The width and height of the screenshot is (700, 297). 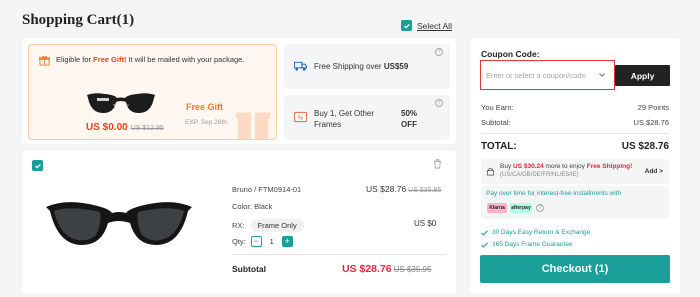 I want to click on qty-plus-button: +, so click(x=287, y=241).